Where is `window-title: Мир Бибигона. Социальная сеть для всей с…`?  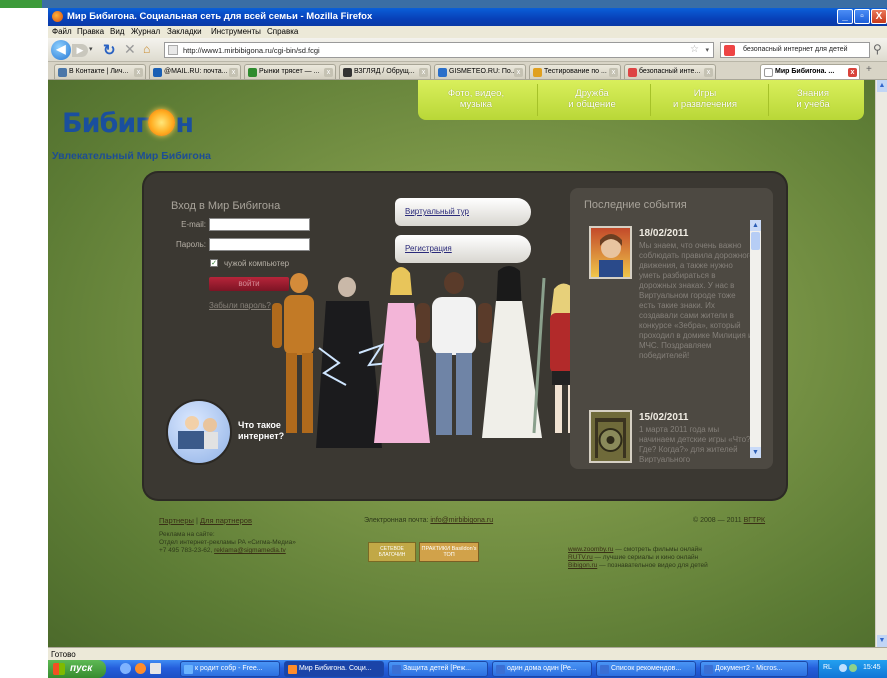 window-title: Мир Бибигона. Социальная сеть для всей с… is located at coordinates (220, 16).